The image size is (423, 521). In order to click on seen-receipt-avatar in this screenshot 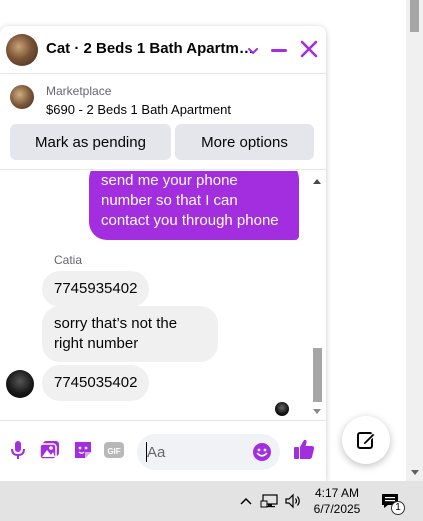, I will do `click(282, 409)`.